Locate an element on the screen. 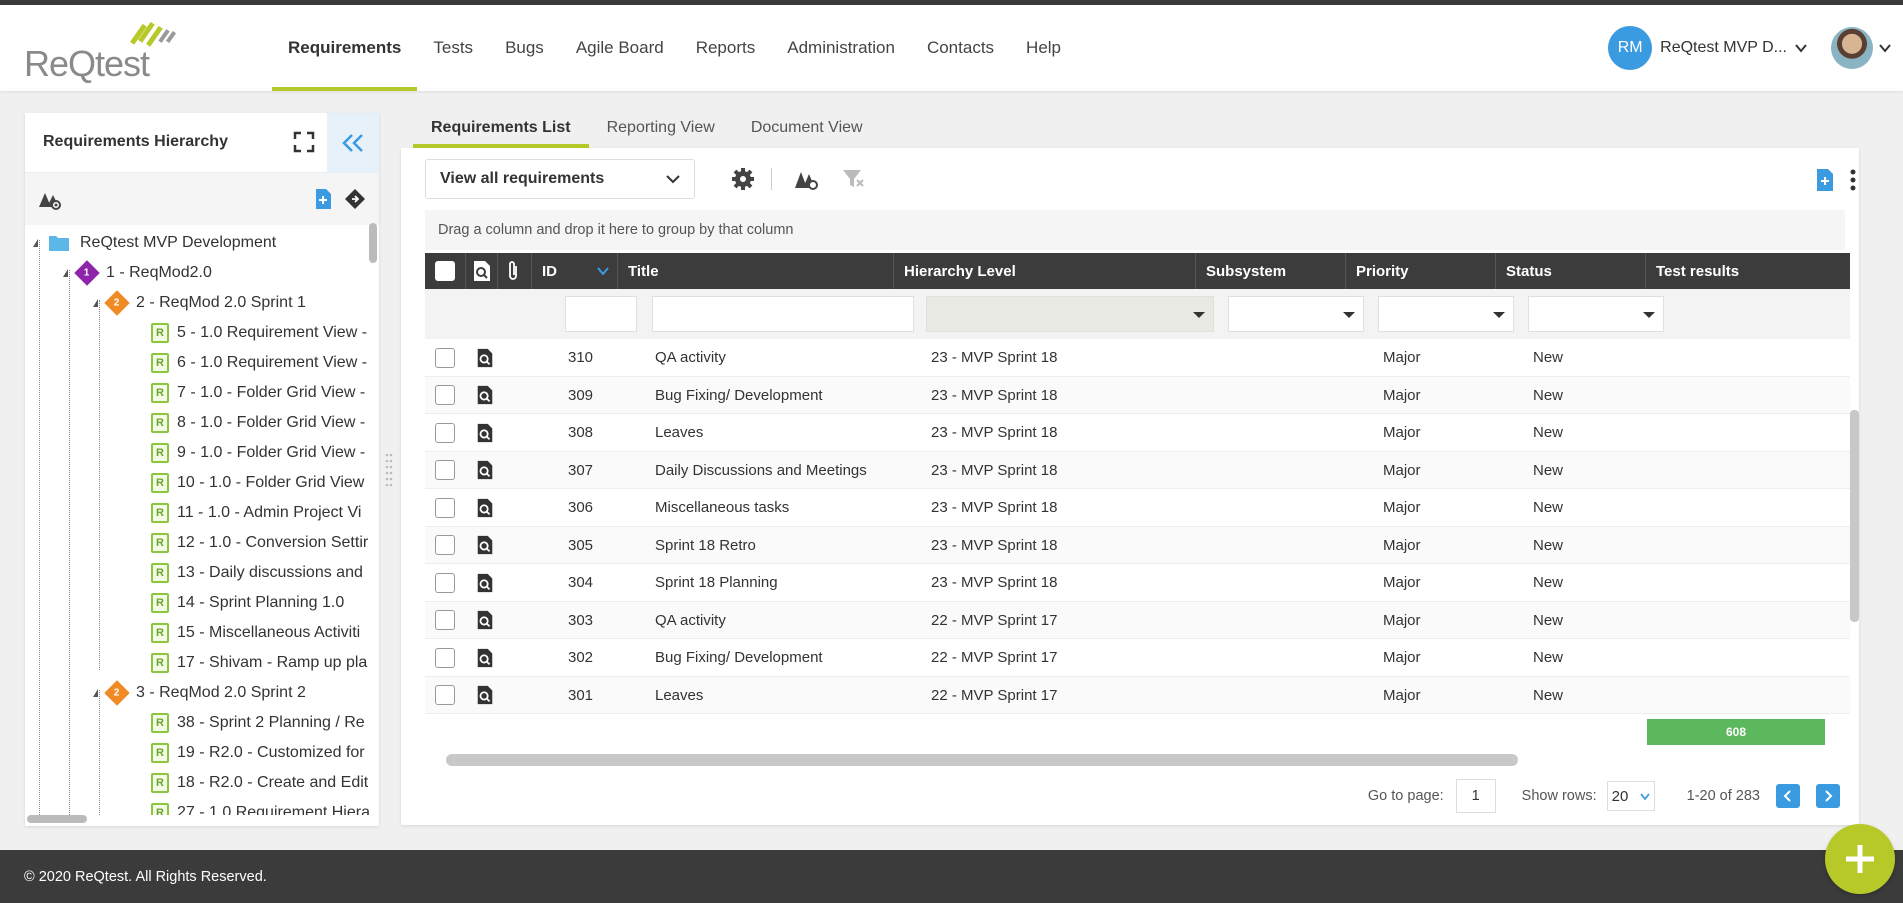 Image resolution: width=1903 pixels, height=903 pixels. nav-agile-board: Agile Board is located at coordinates (620, 48).